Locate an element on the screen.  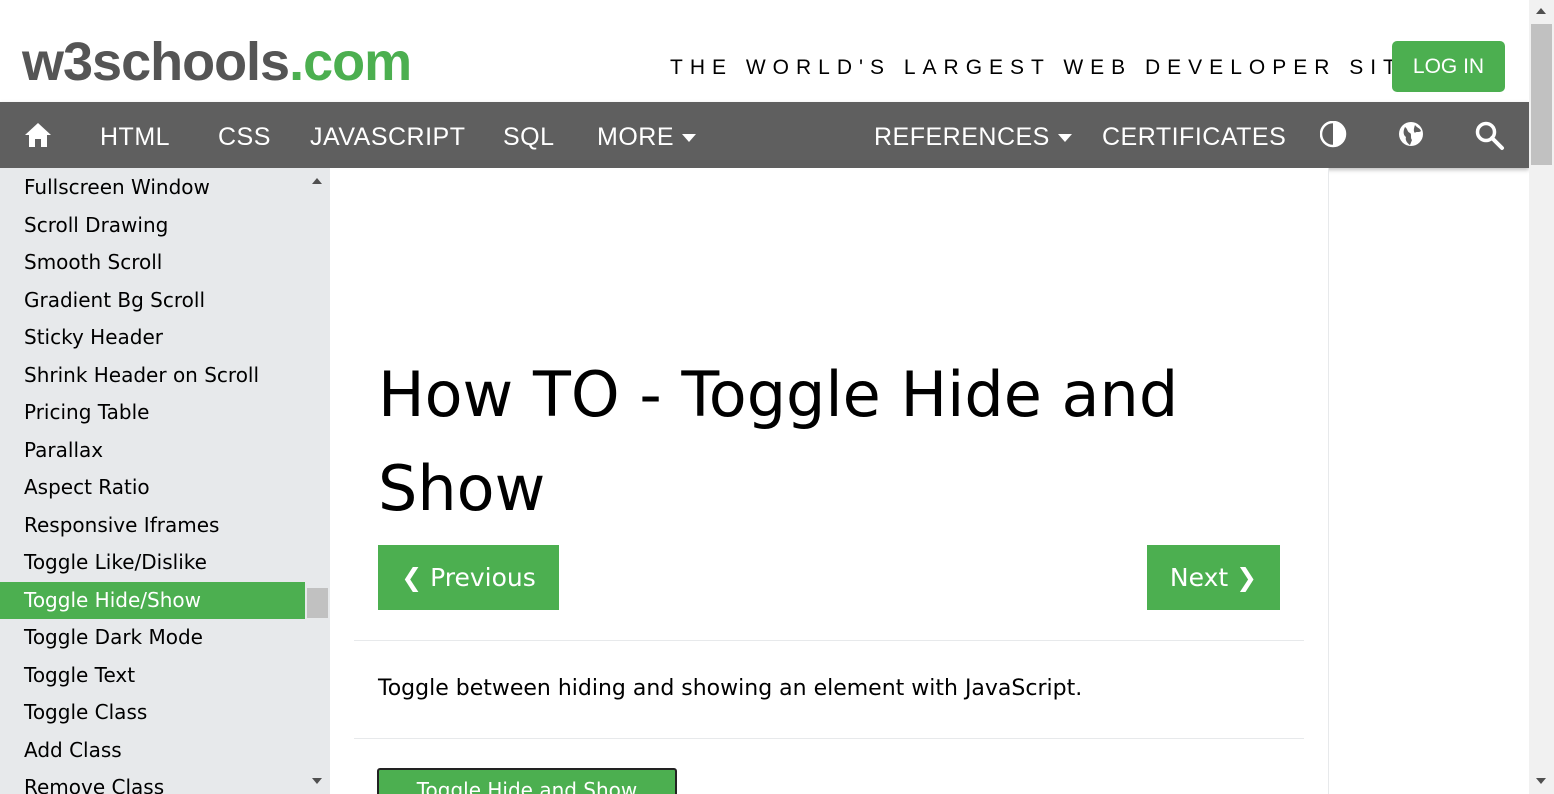
nav-references: REFERENCES is located at coordinates (973, 135).